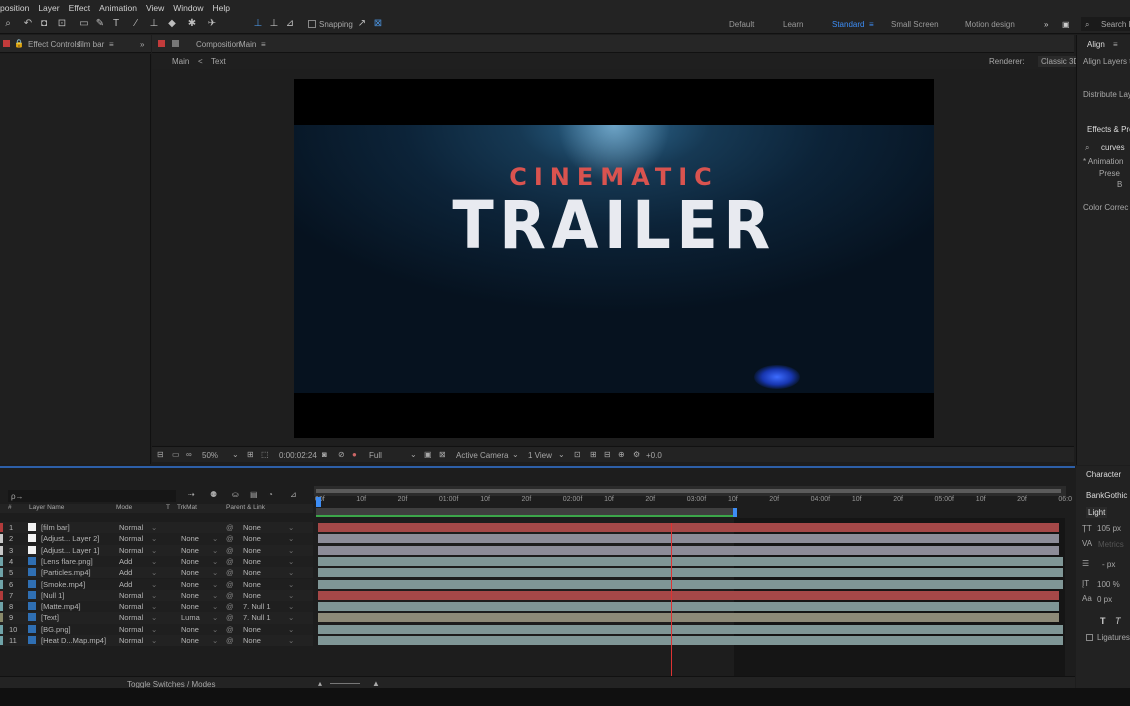 This screenshot has width=1130, height=706. What do you see at coordinates (1089, 637) in the screenshot?
I see `ligatures-checkbox` at bounding box center [1089, 637].